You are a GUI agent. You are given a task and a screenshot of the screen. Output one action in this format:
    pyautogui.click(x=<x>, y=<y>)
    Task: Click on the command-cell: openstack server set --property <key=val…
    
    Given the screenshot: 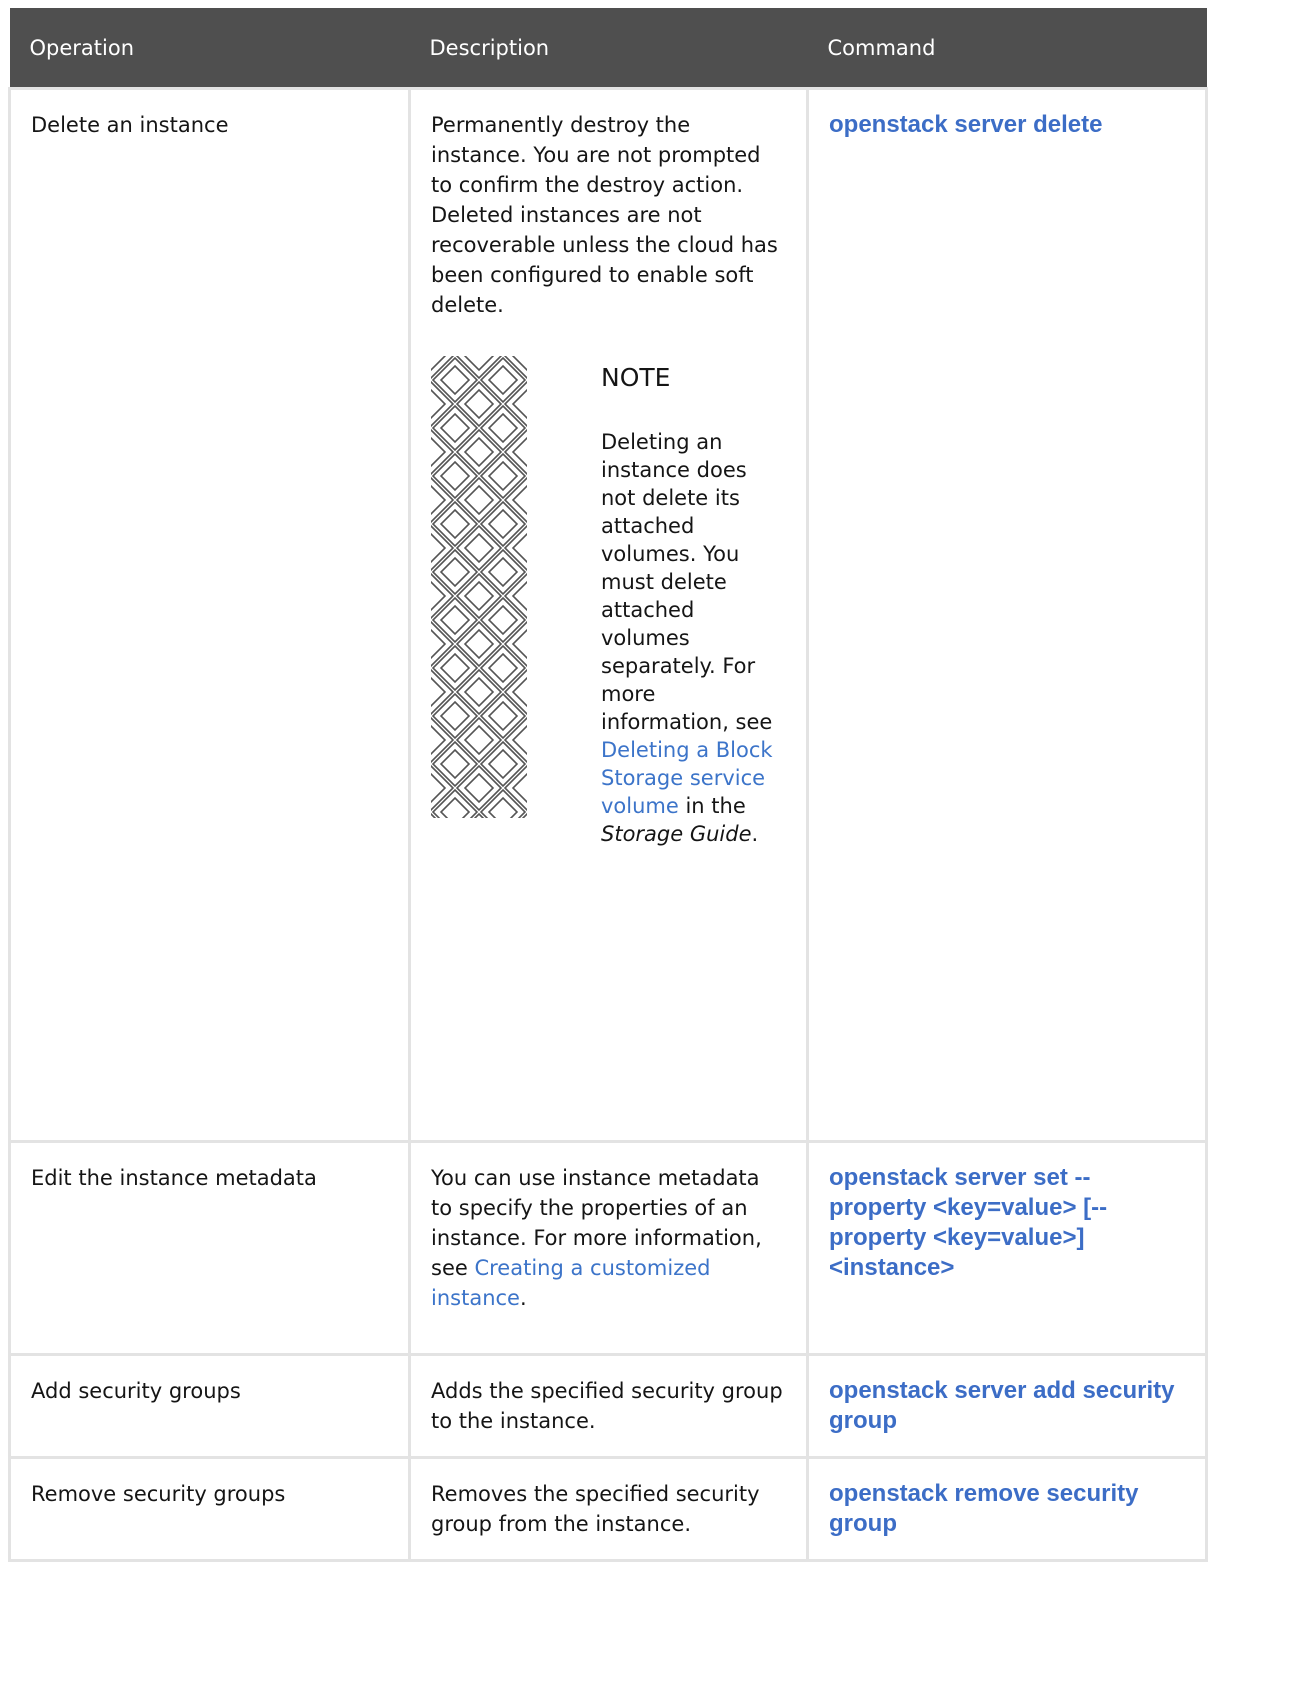 What is the action you would take?
    pyautogui.click(x=1007, y=1248)
    